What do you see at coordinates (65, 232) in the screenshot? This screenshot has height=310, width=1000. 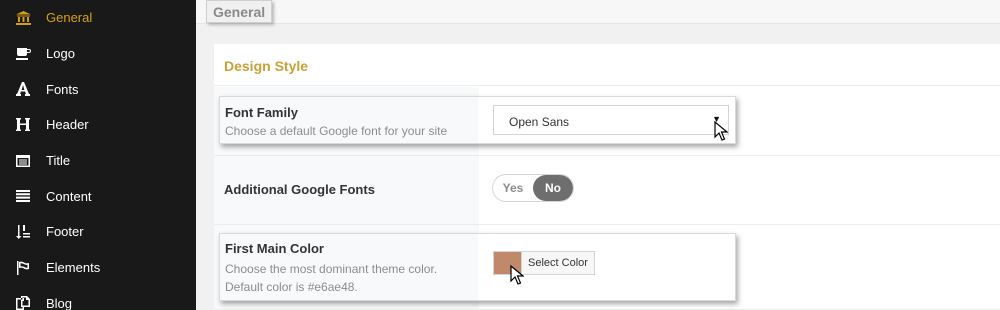 I see `sidebar-item-label: Footer` at bounding box center [65, 232].